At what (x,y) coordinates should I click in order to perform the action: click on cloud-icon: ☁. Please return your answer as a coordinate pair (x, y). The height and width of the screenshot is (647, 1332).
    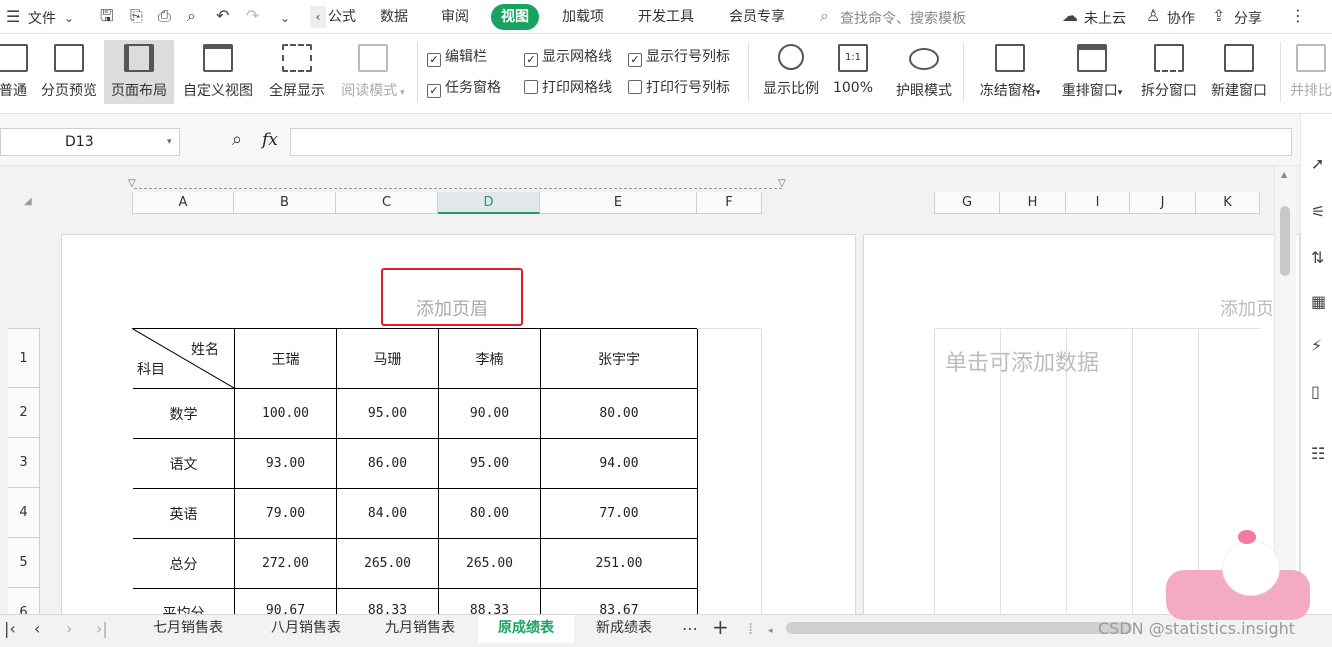
    Looking at the image, I should click on (1070, 16).